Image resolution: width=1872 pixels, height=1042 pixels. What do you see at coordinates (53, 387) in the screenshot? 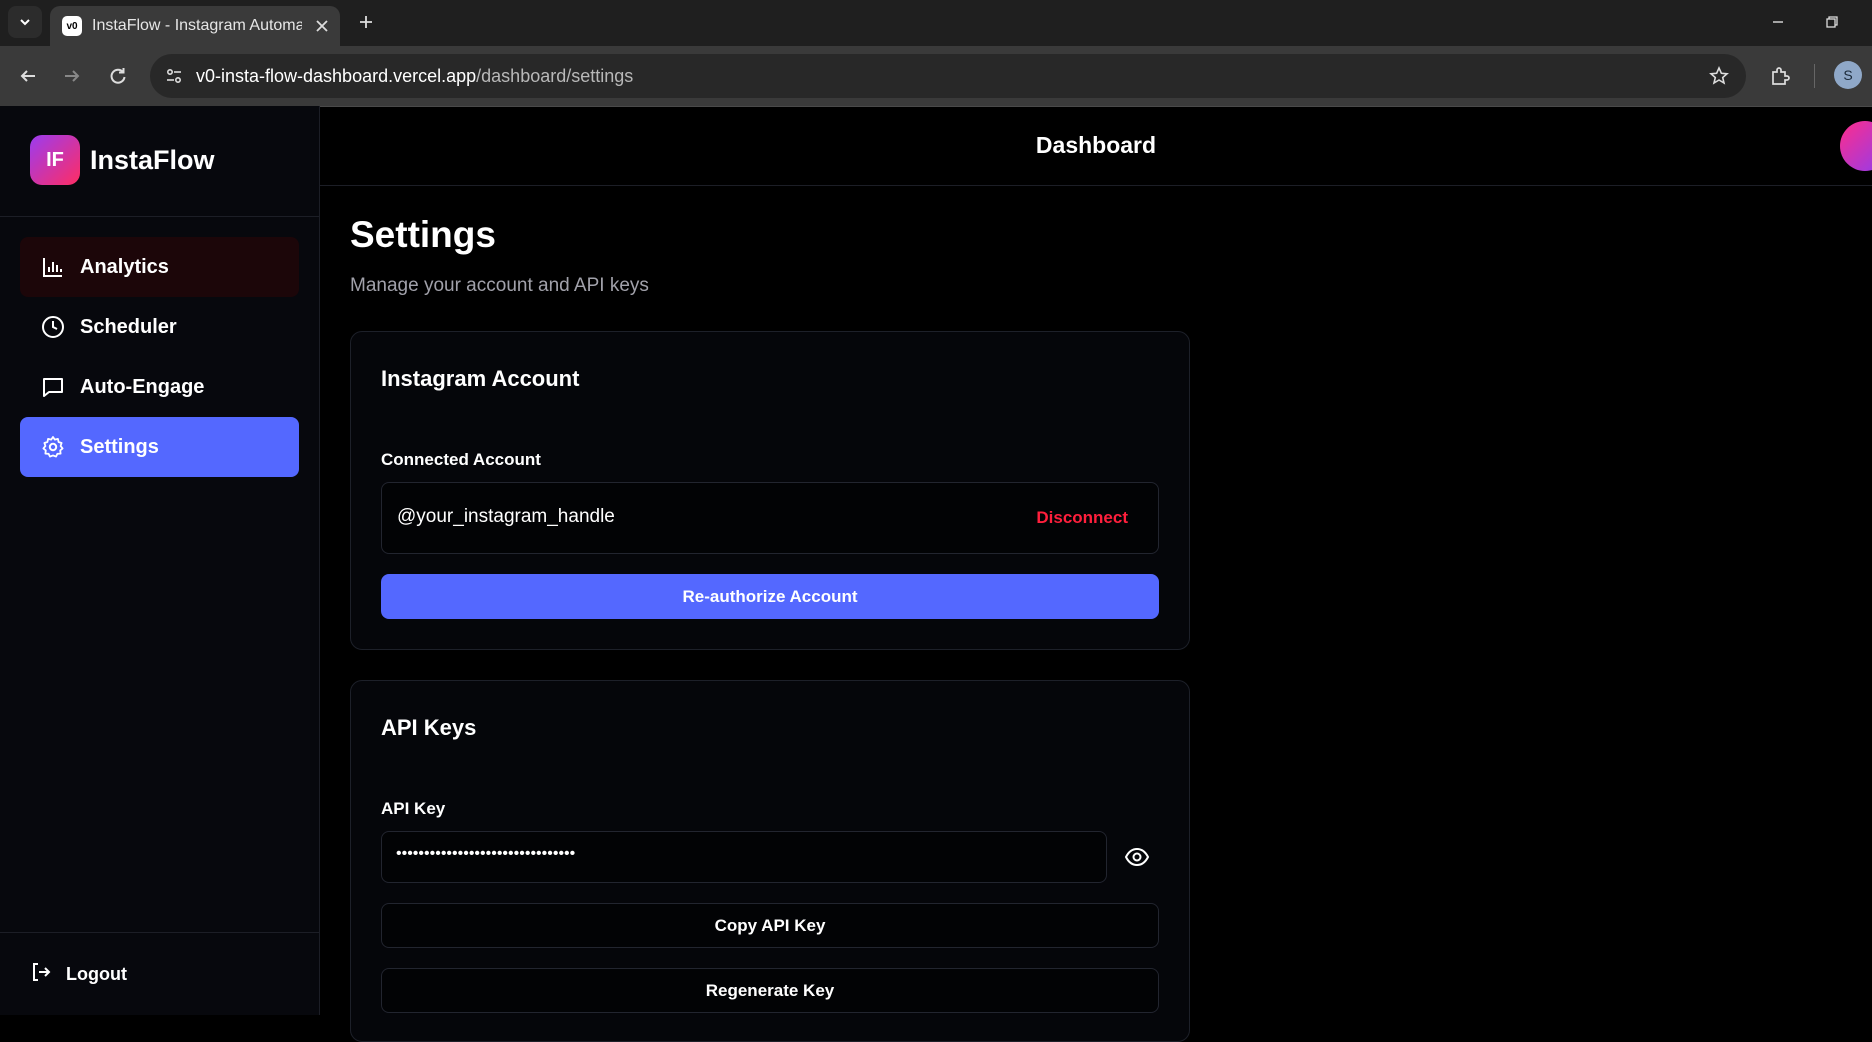
I see `message-square-icon` at bounding box center [53, 387].